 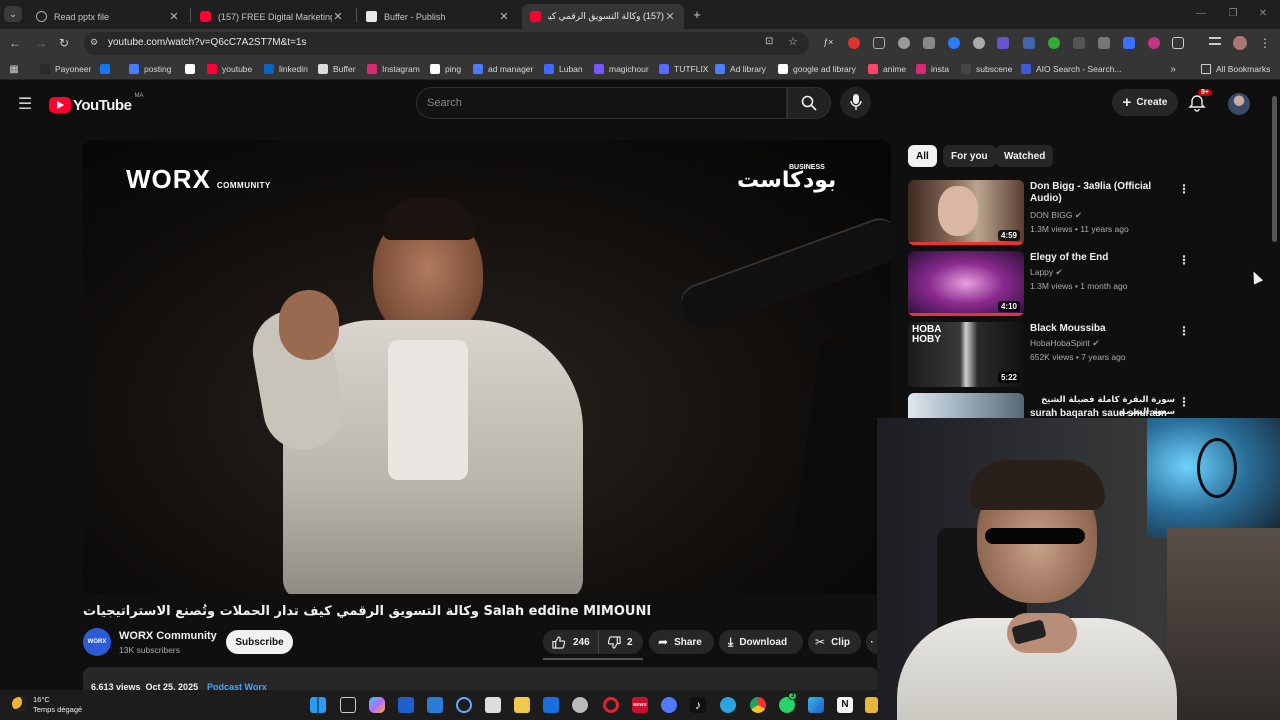 What do you see at coordinates (809, 103) in the screenshot?
I see `search-button` at bounding box center [809, 103].